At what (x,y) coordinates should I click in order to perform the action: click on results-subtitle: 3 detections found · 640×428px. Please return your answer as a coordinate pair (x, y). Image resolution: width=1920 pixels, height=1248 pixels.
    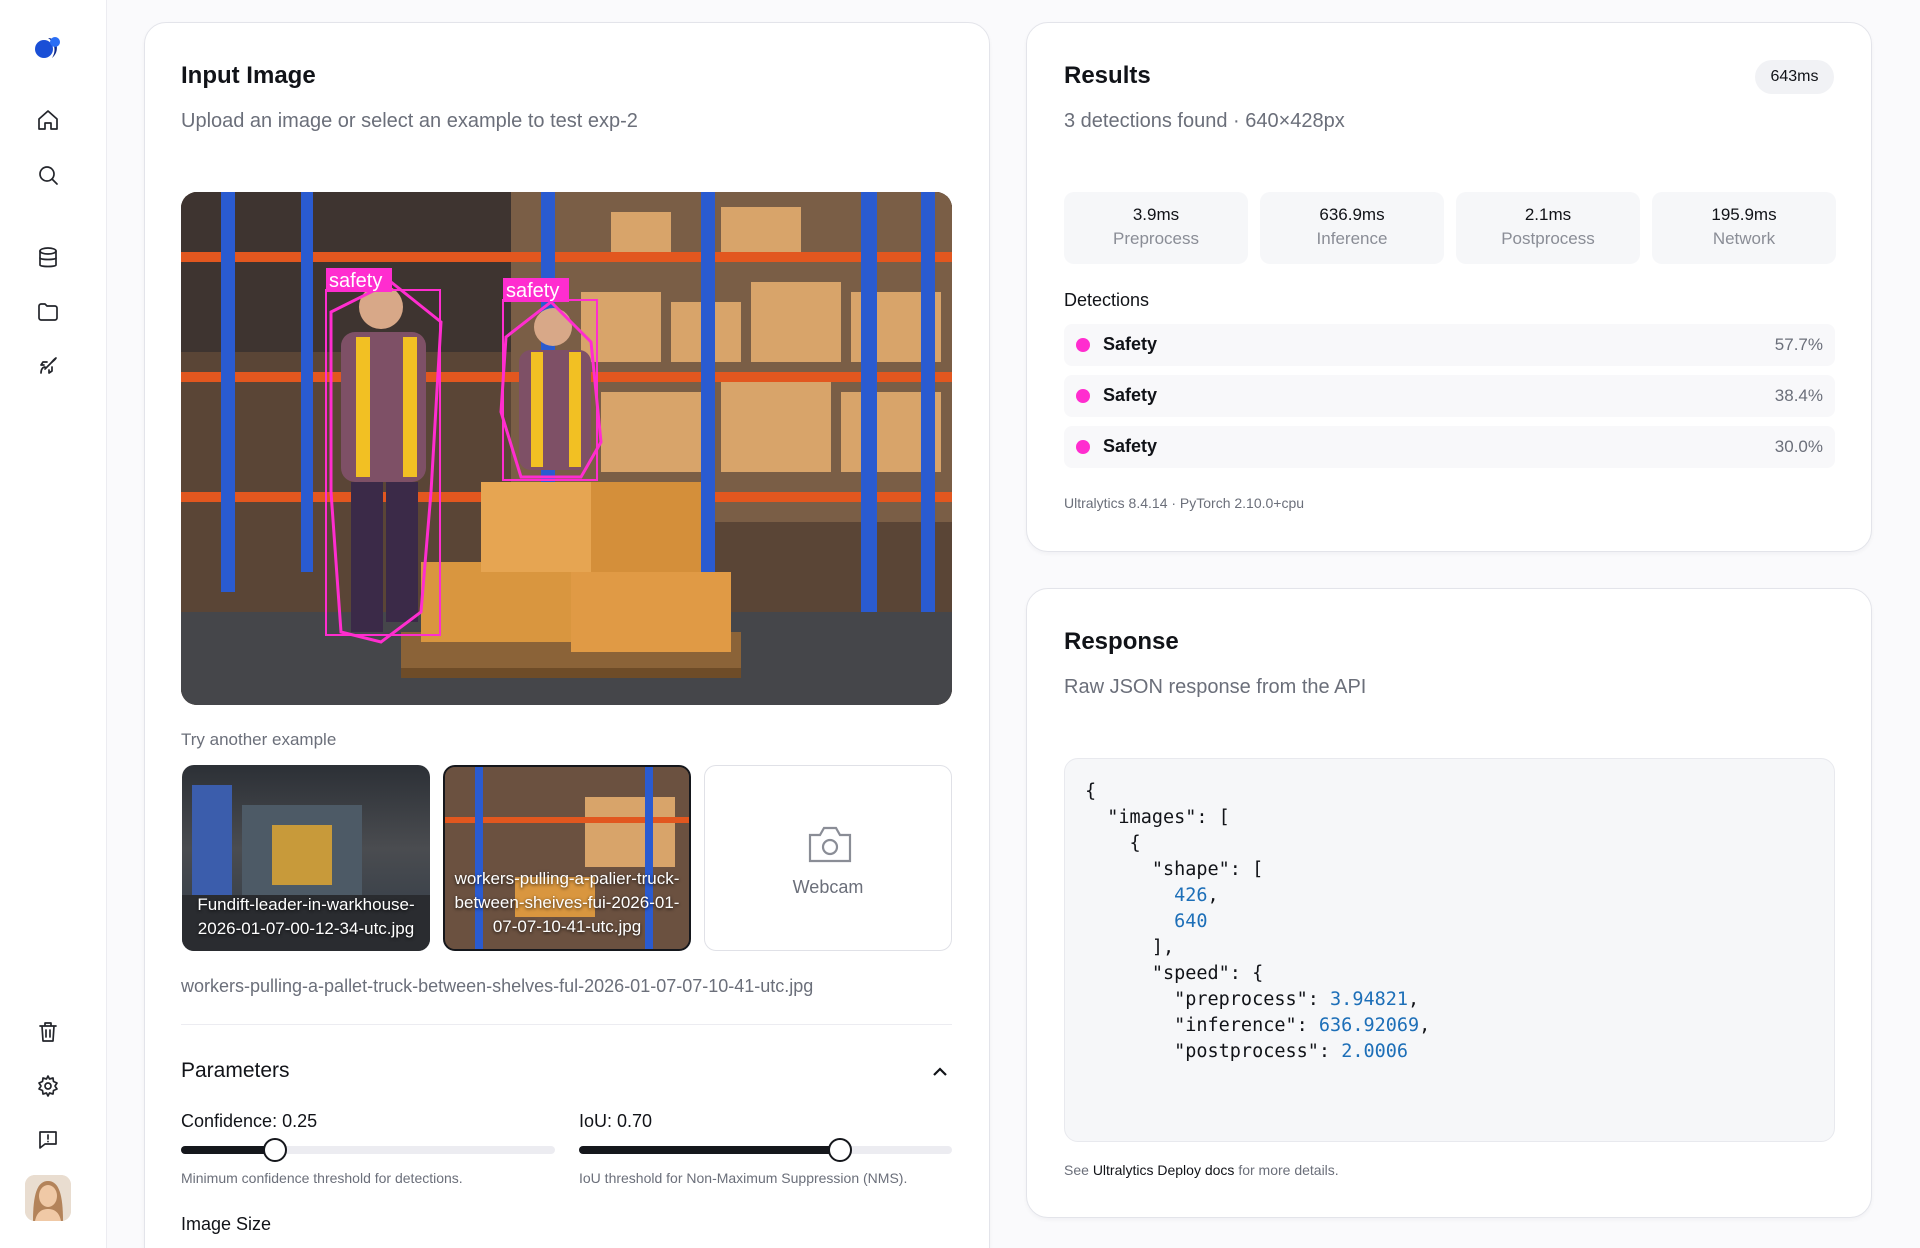
    Looking at the image, I should click on (1204, 121).